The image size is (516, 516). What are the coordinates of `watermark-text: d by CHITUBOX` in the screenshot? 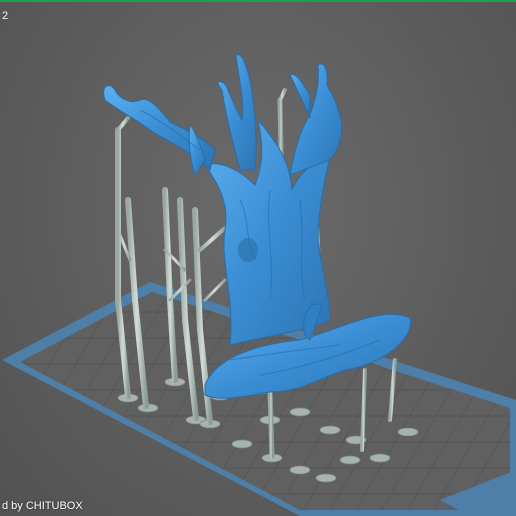 It's located at (42, 506).